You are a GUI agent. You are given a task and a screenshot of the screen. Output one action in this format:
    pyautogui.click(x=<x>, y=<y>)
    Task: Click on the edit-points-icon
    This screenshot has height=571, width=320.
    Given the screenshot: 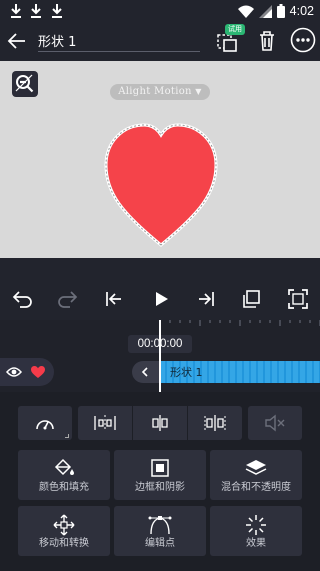 What is the action you would take?
    pyautogui.click(x=160, y=525)
    